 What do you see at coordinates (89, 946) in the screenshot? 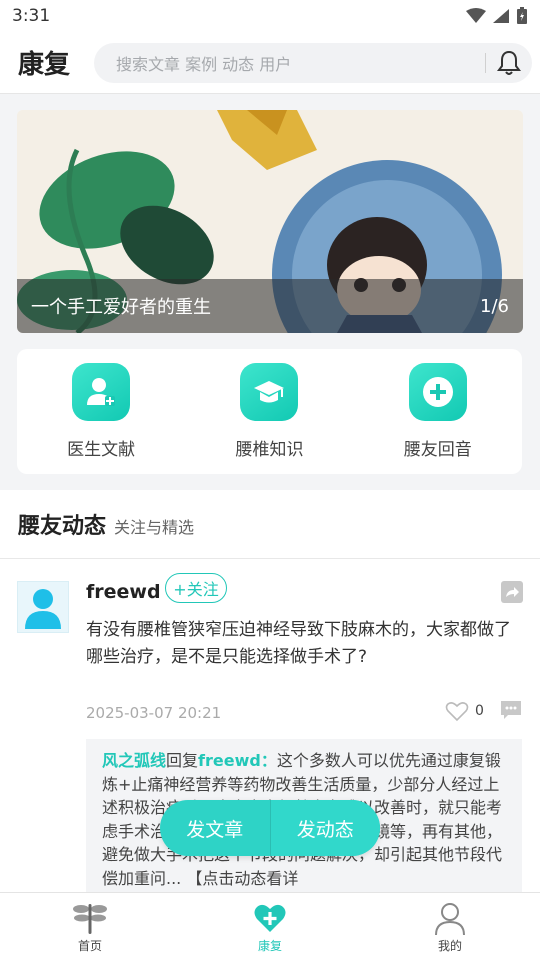
I see `nav-label: 首页` at bounding box center [89, 946].